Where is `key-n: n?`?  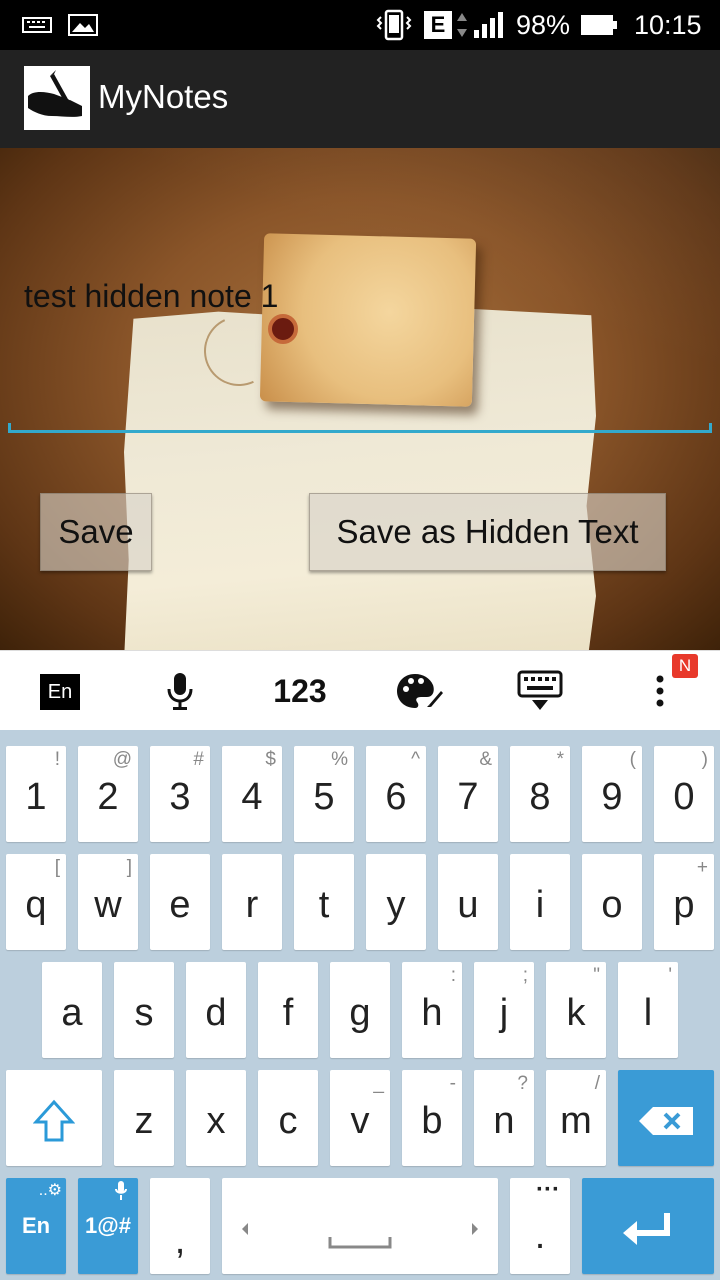 key-n: n? is located at coordinates (504, 1118).